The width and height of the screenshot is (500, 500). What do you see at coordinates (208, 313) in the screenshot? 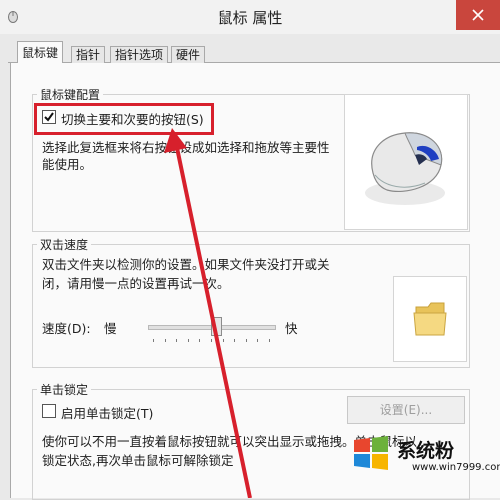
I see `annotation-arrow-icon` at bounding box center [208, 313].